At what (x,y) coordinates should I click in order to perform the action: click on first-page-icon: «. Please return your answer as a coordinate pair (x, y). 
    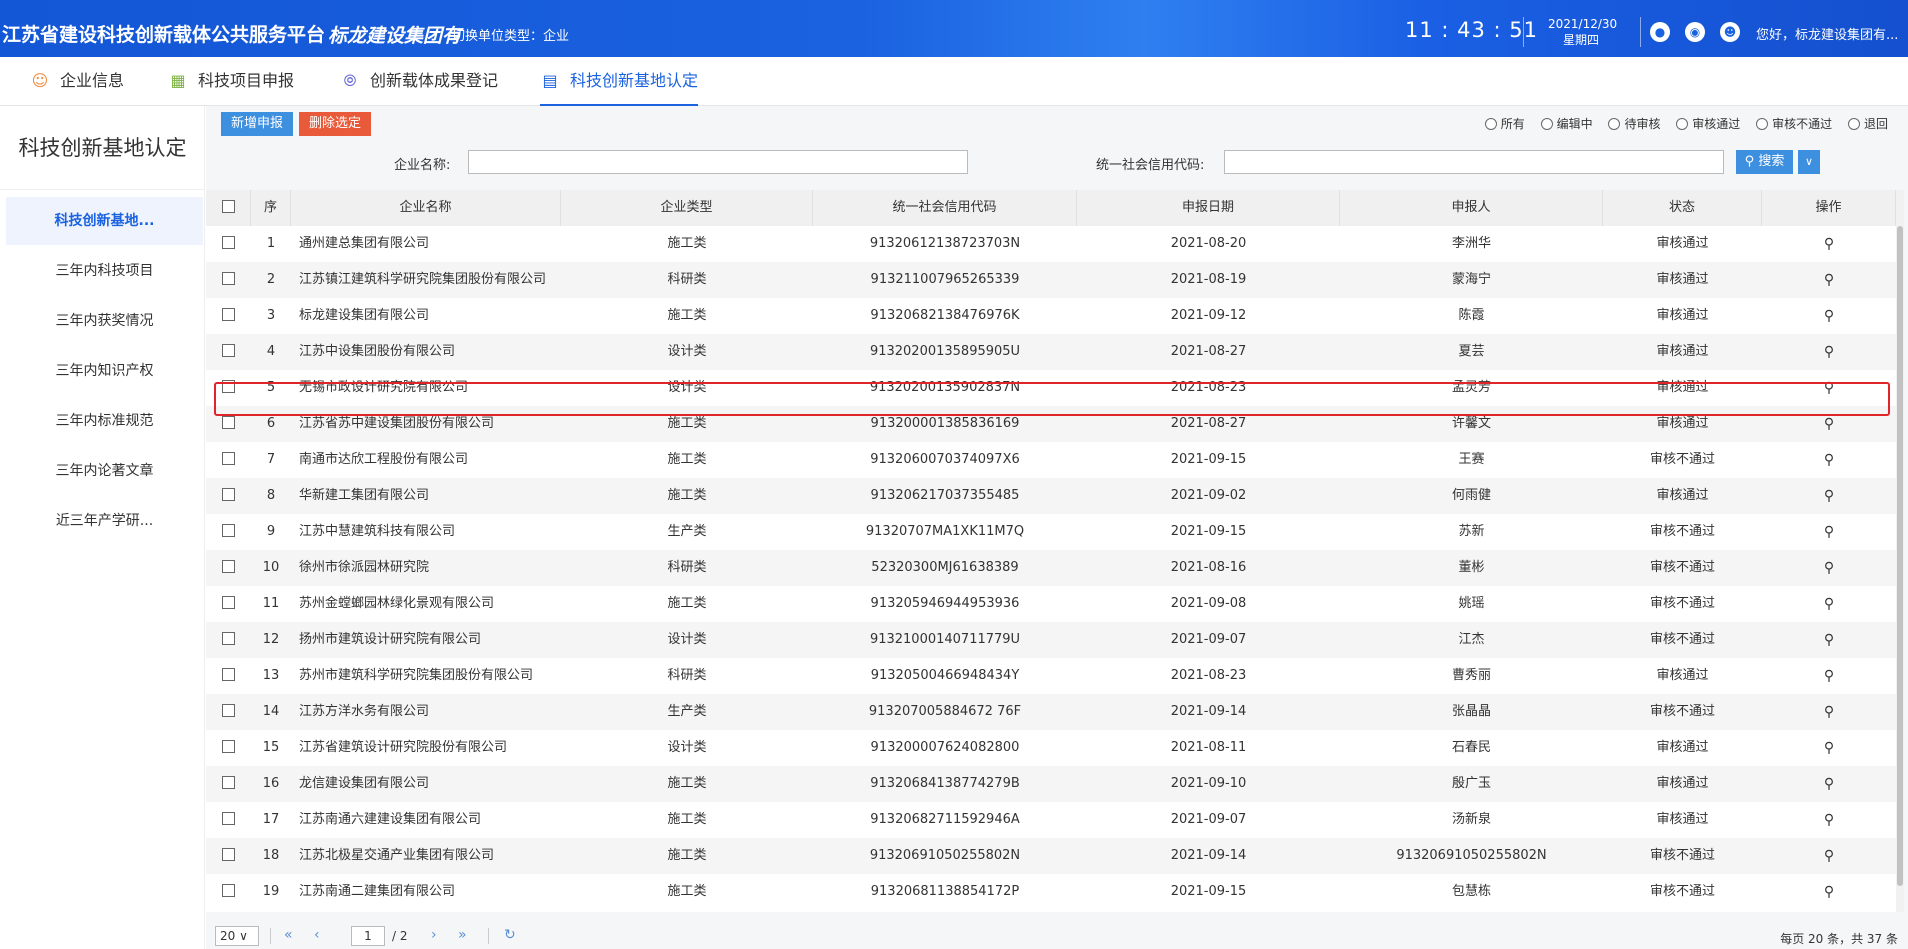
    Looking at the image, I should click on (288, 935).